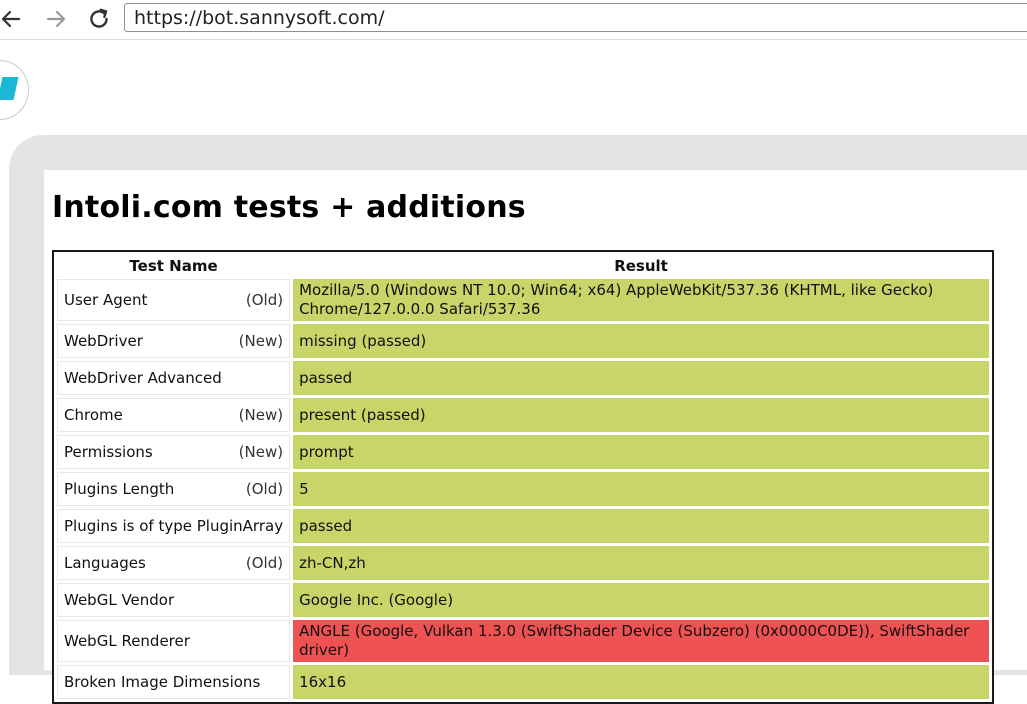 The image size is (1027, 704). I want to click on test-result-cell: 5, so click(641, 489).